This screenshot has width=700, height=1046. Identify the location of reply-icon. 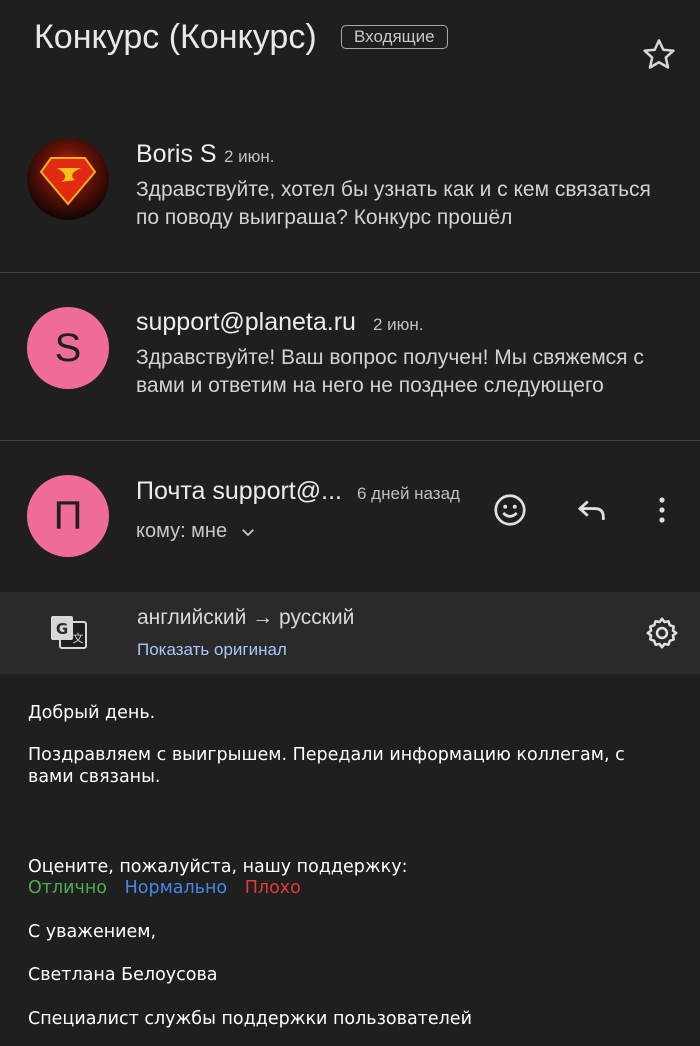
(592, 510).